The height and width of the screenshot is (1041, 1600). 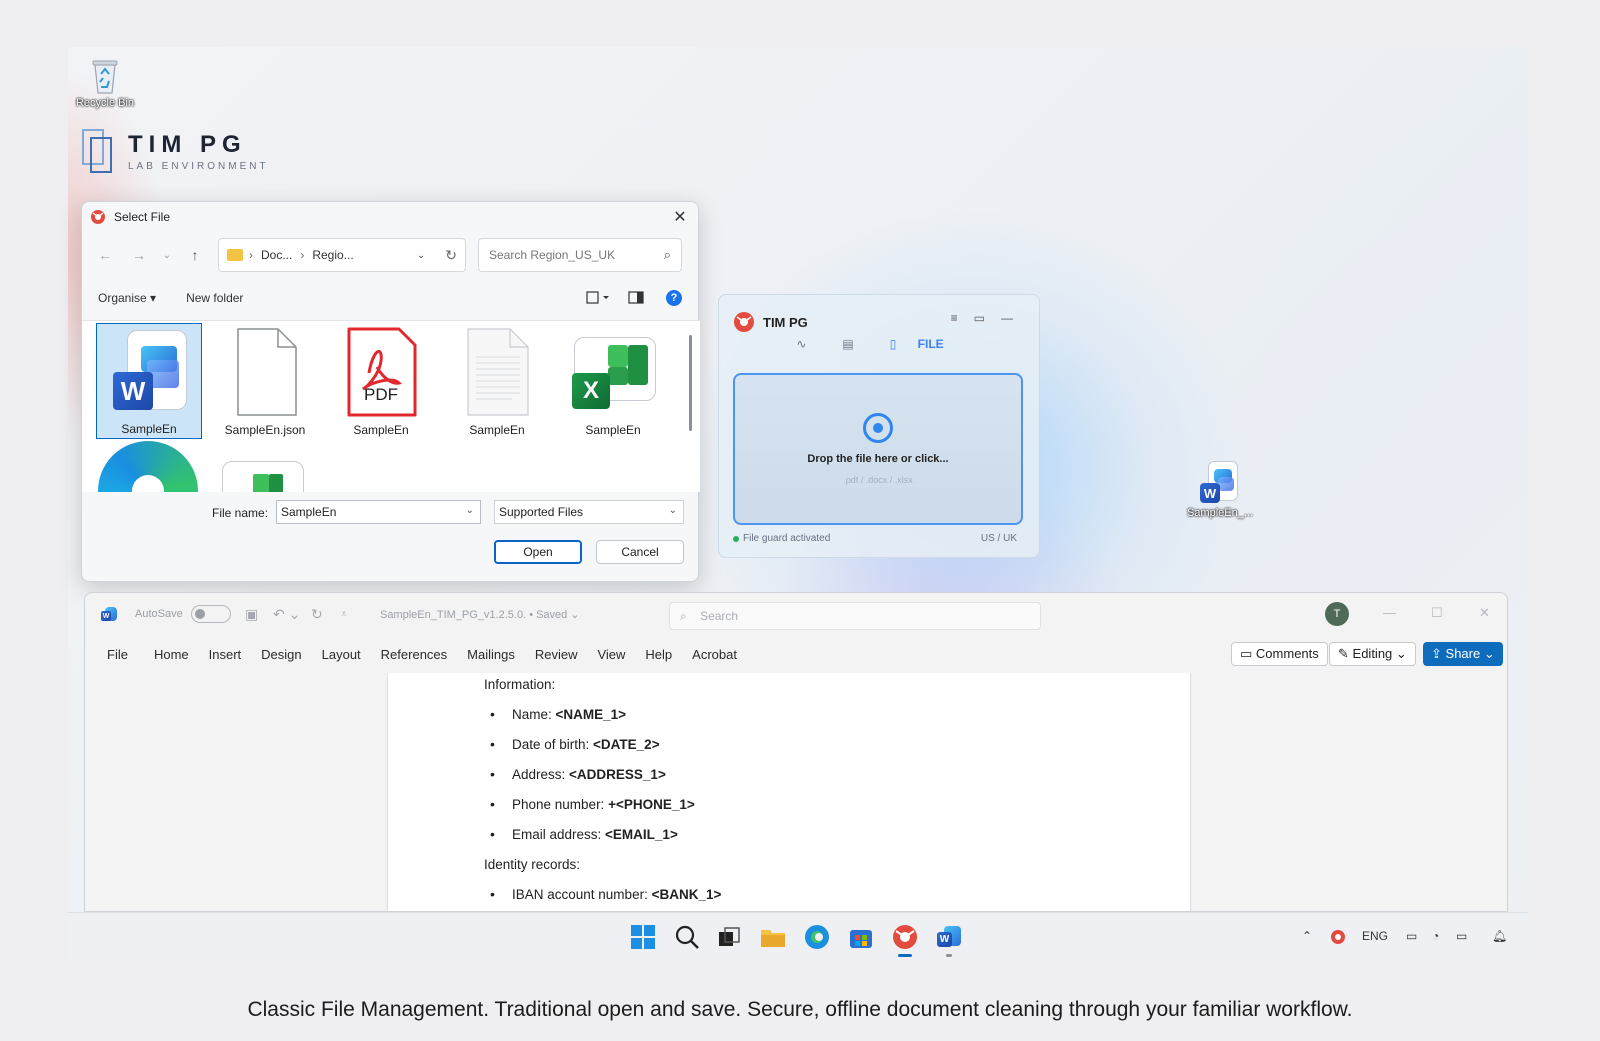 What do you see at coordinates (905, 940) in the screenshot?
I see `tim-pg-taskbar-icon` at bounding box center [905, 940].